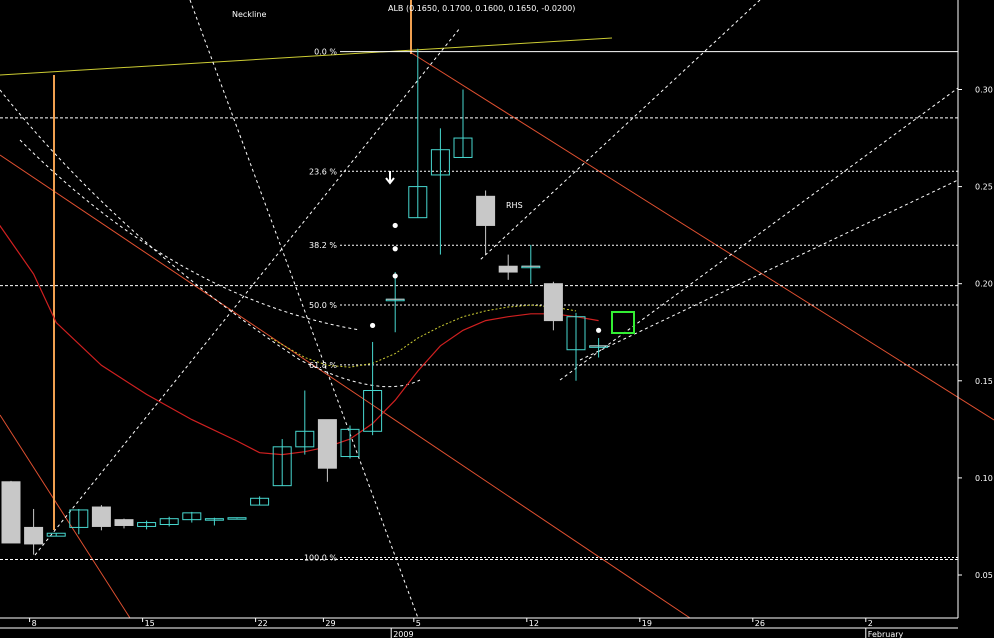  I want to click on x-tick-label: 29, so click(330, 623).